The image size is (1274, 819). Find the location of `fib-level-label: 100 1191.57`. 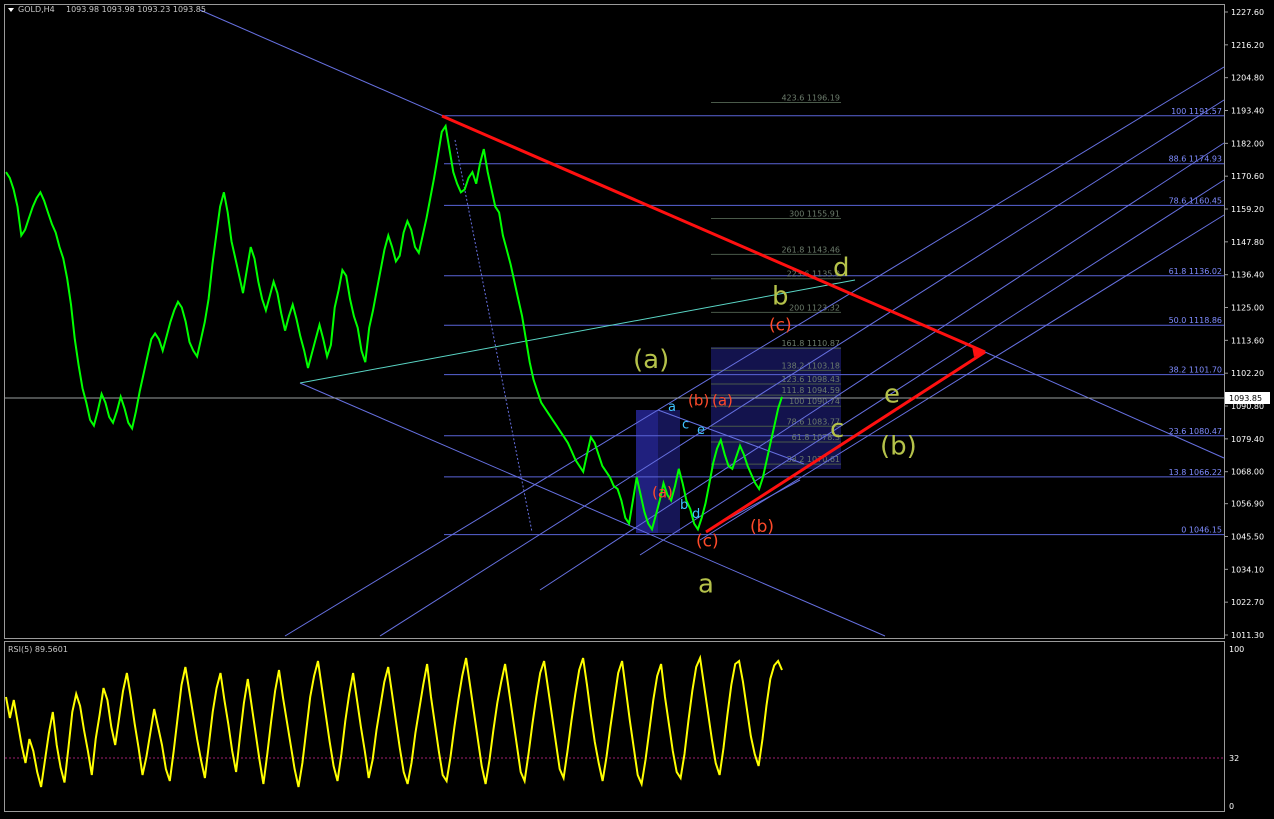

fib-level-label: 100 1191.57 is located at coordinates (1196, 111).